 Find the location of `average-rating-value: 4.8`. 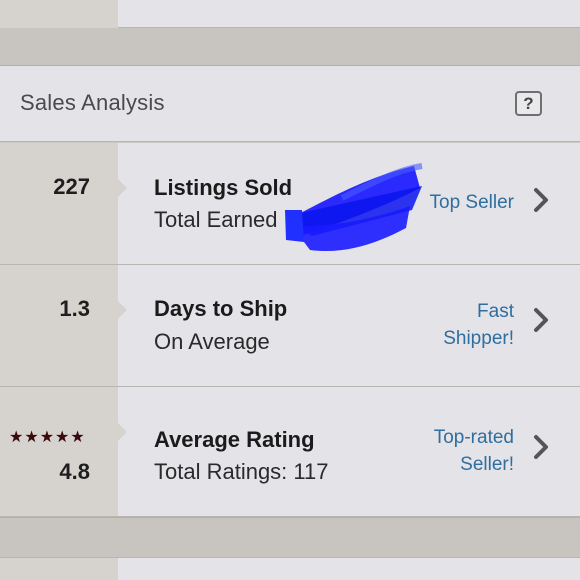

average-rating-value: 4.8 is located at coordinates (74, 471).